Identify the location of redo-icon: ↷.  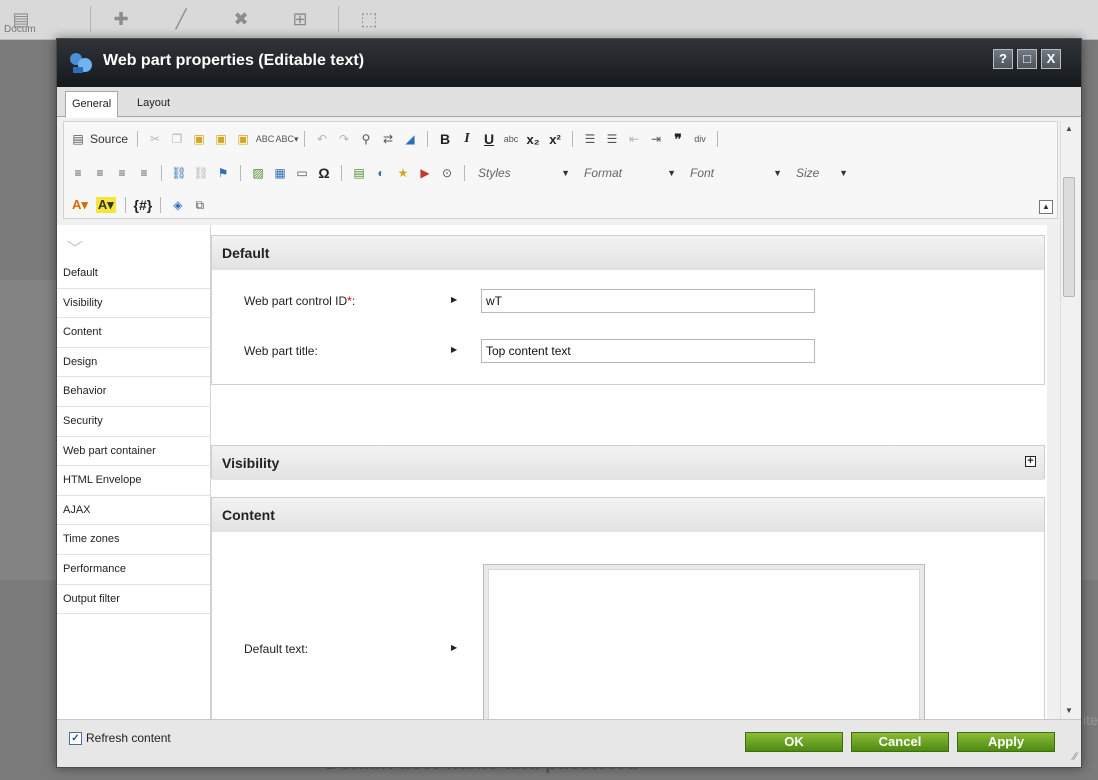
(344, 139).